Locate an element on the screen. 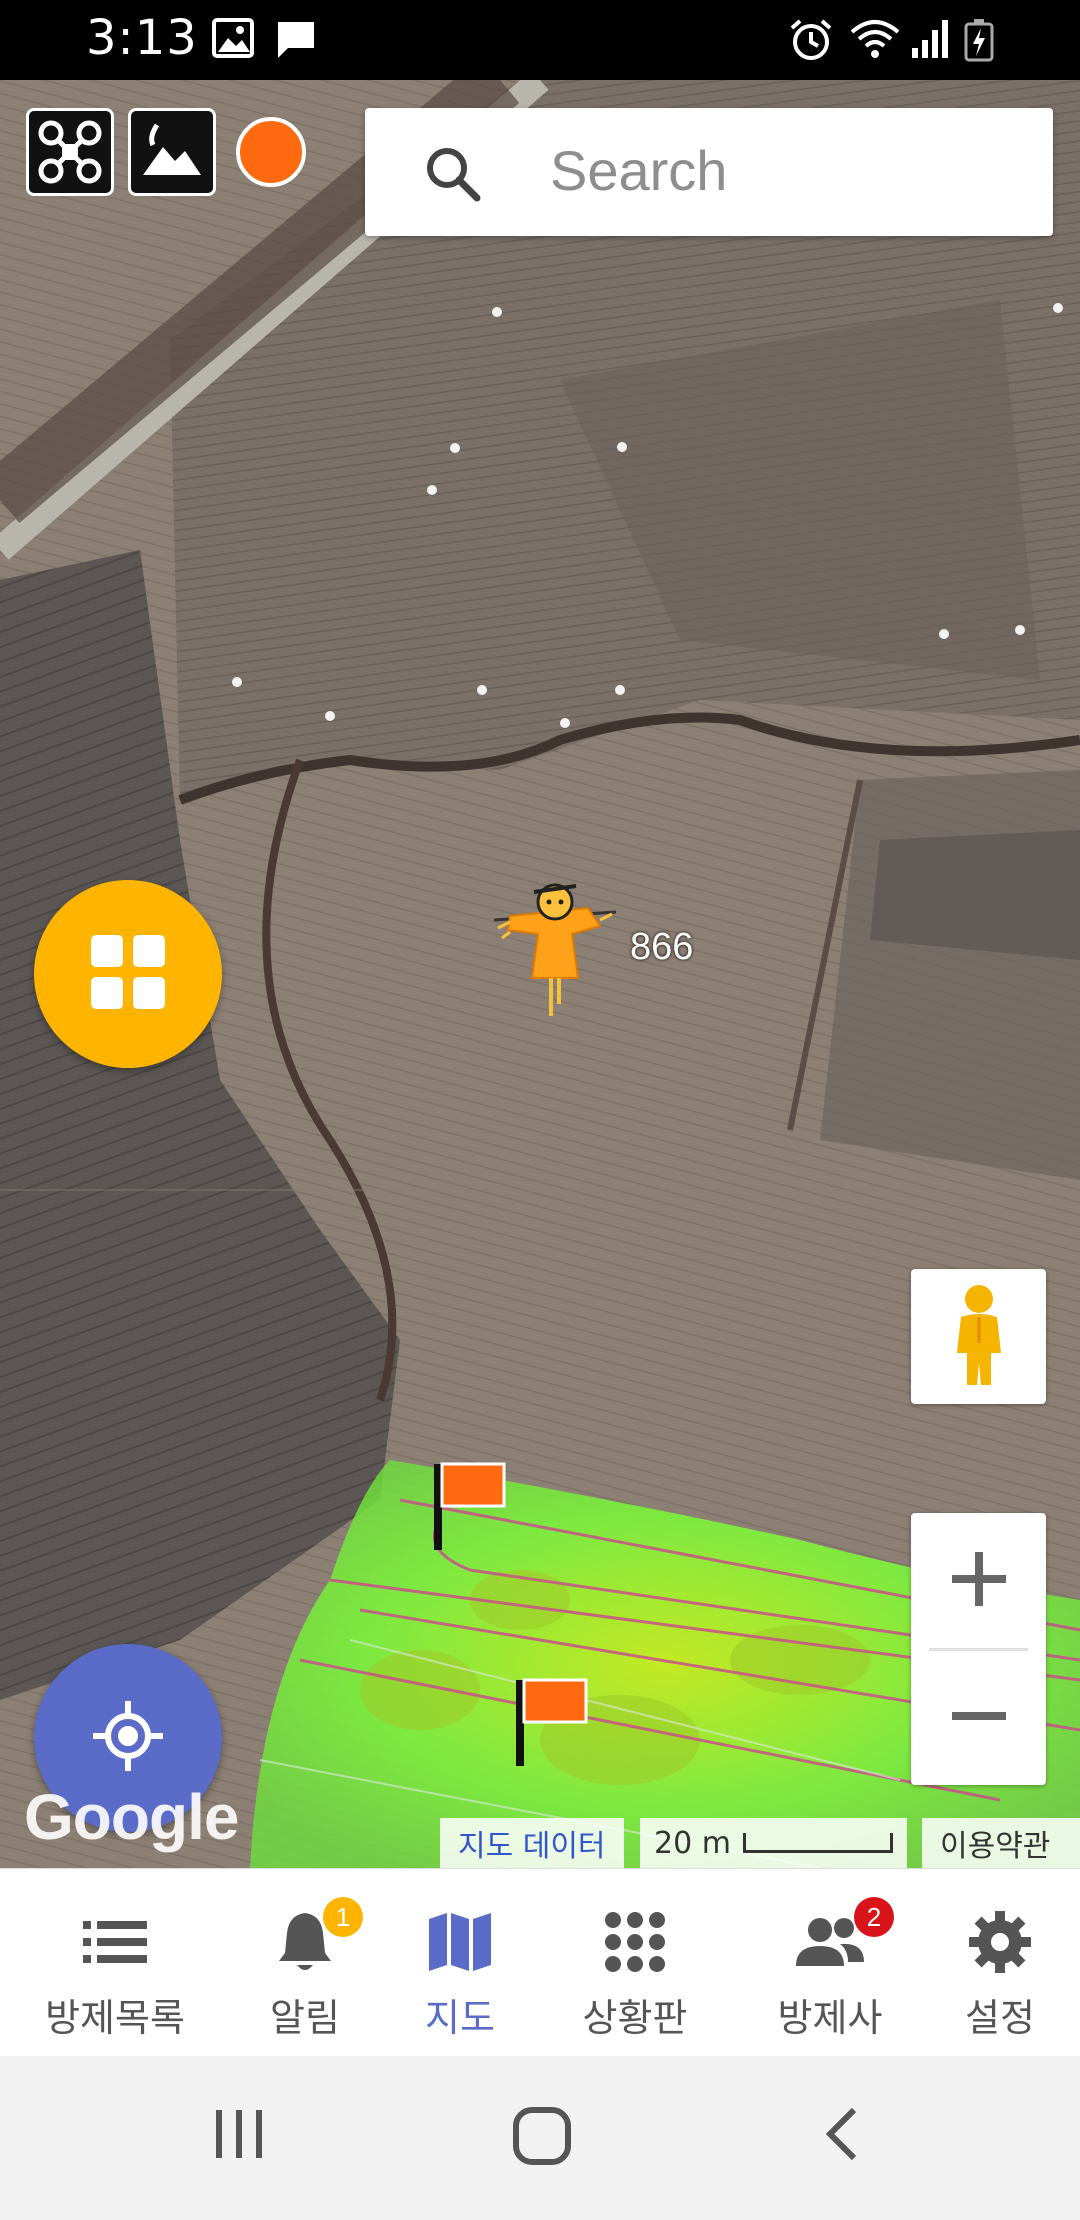 The height and width of the screenshot is (2220, 1080). recent-apps-button is located at coordinates (240, 2136).